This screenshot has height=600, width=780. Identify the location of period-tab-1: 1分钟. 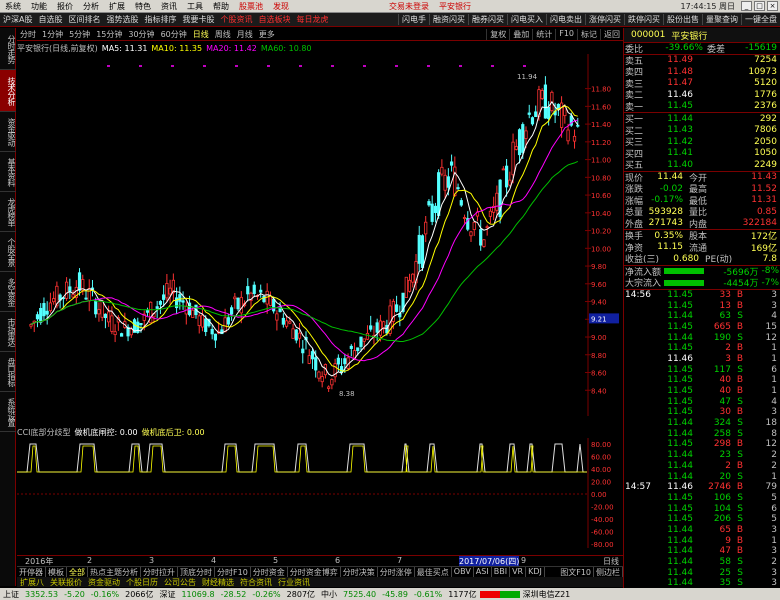
(52, 34).